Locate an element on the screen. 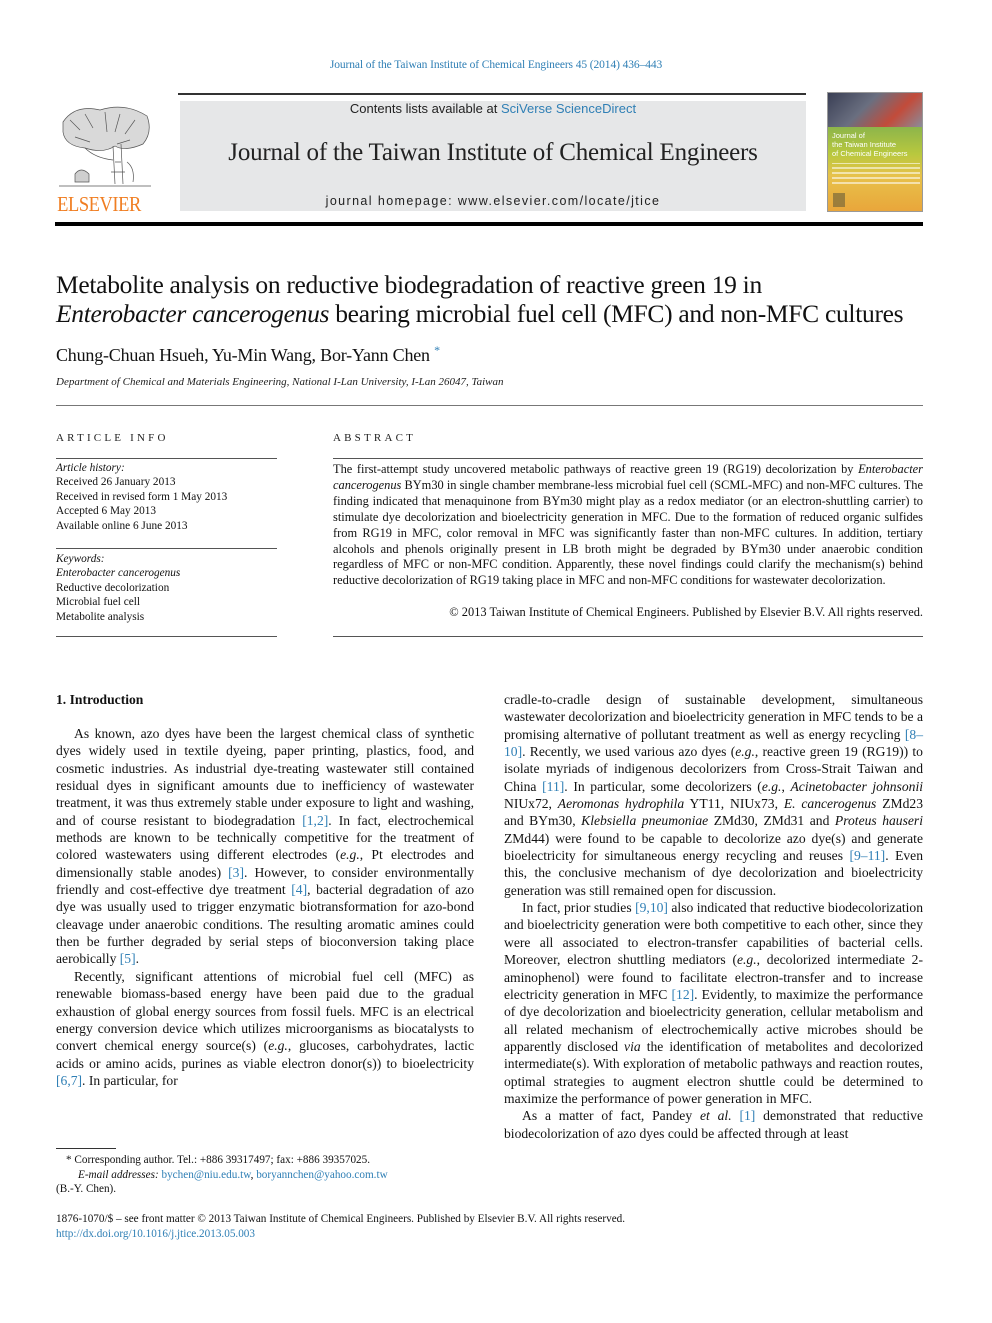 Image resolution: width=992 pixels, height=1323 pixels. text: et al. is located at coordinates (715, 1116).